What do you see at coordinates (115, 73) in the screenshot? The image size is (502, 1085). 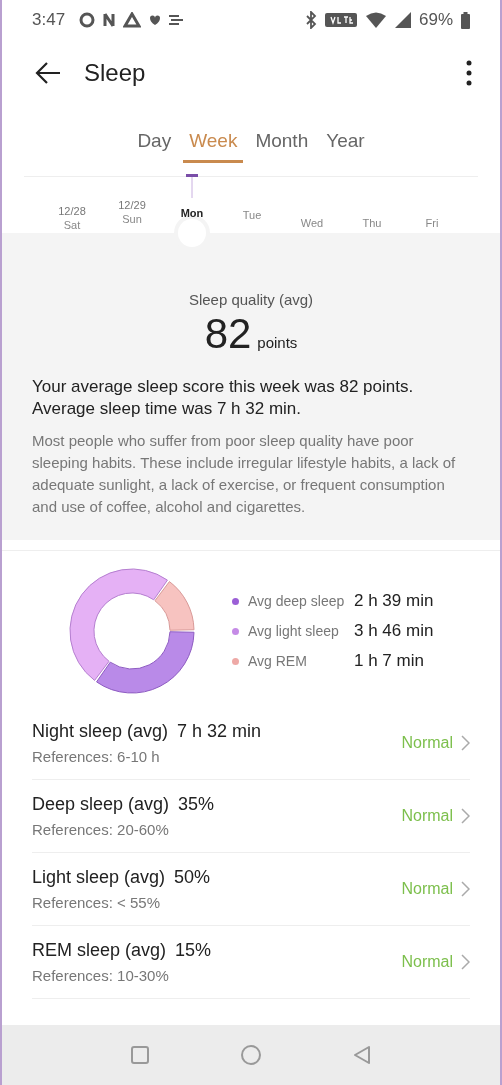 I see `page-title: Sleep` at bounding box center [115, 73].